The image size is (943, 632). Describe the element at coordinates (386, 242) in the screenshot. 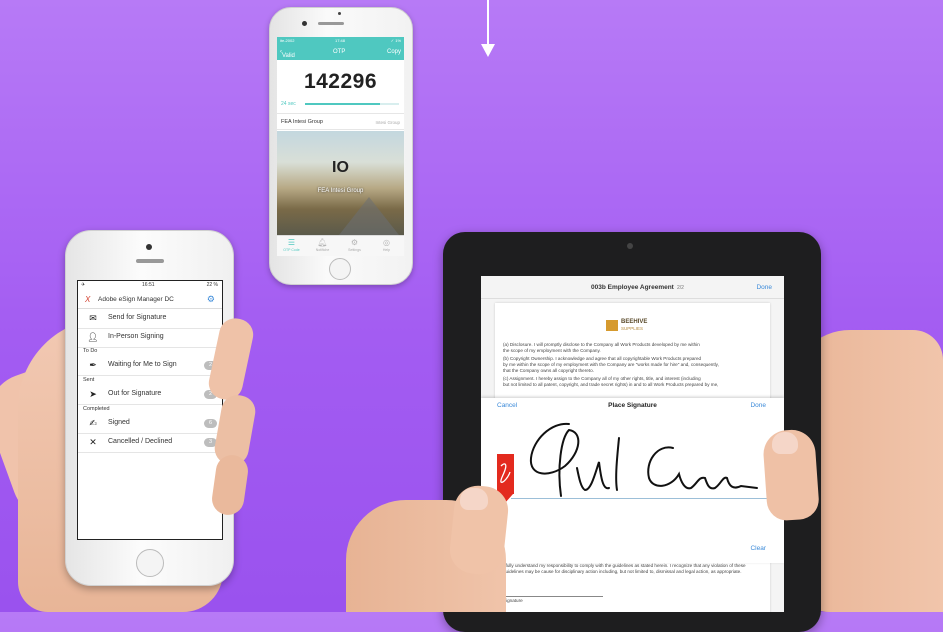

I see `help-icon: ◎` at that location.